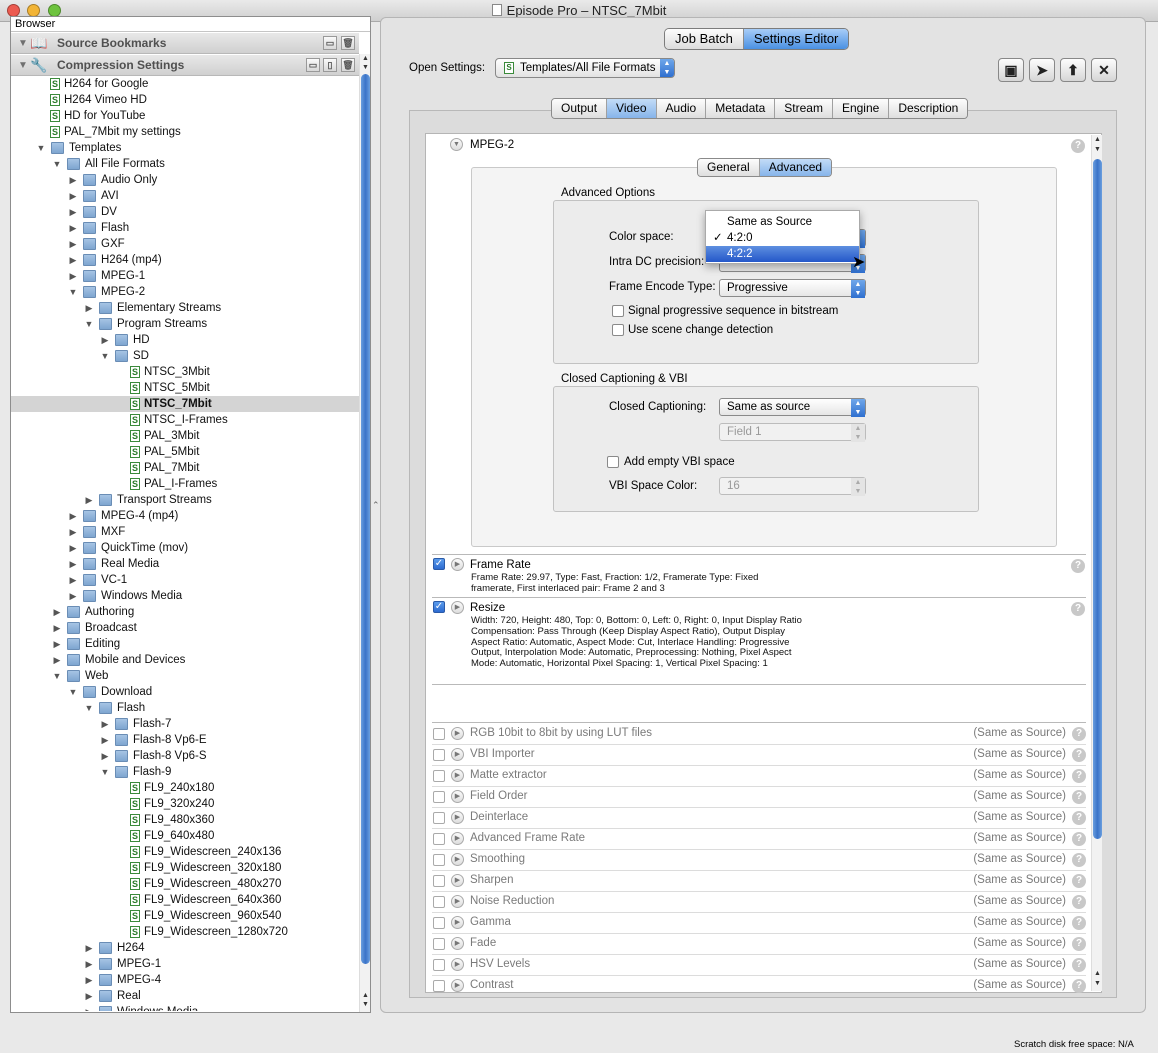 This screenshot has height=1053, width=1158. What do you see at coordinates (185, 772) in the screenshot?
I see `tree-folder: ▼ Flash-9` at bounding box center [185, 772].